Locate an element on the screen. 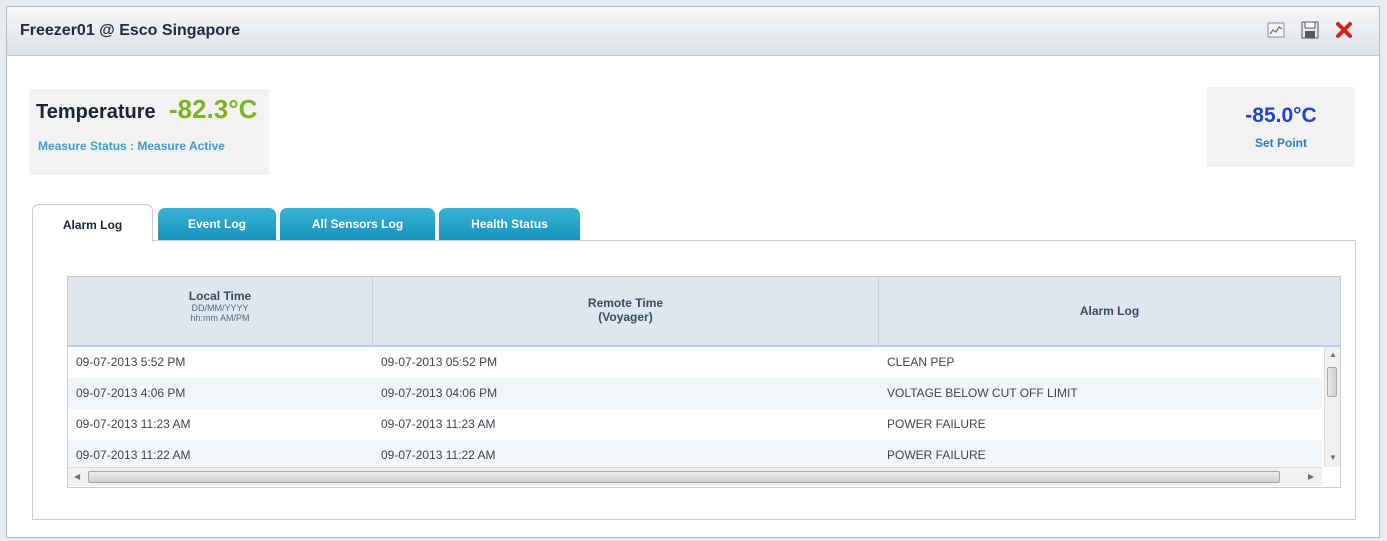 This screenshot has height=541, width=1387. column-header-local-time: Local Time DD/MM/YYYY hh:mm AM/PM is located at coordinates (220, 311).